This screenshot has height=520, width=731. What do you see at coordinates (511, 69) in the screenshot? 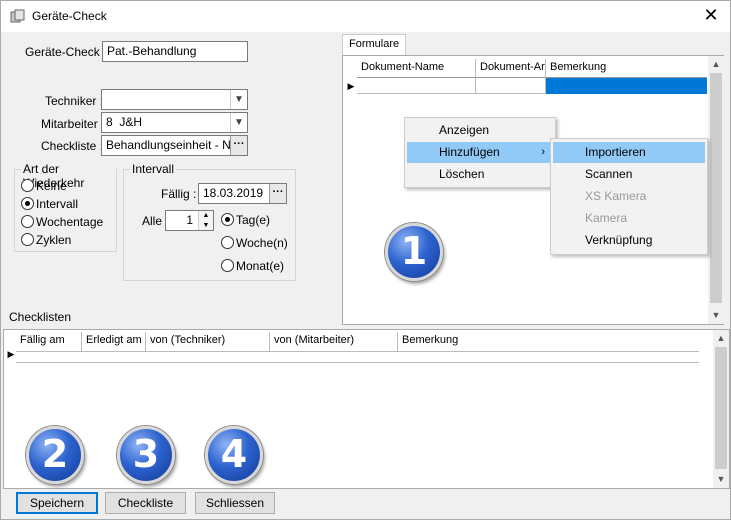
I see `col-dokument-art: Dokument-Art` at bounding box center [511, 69].